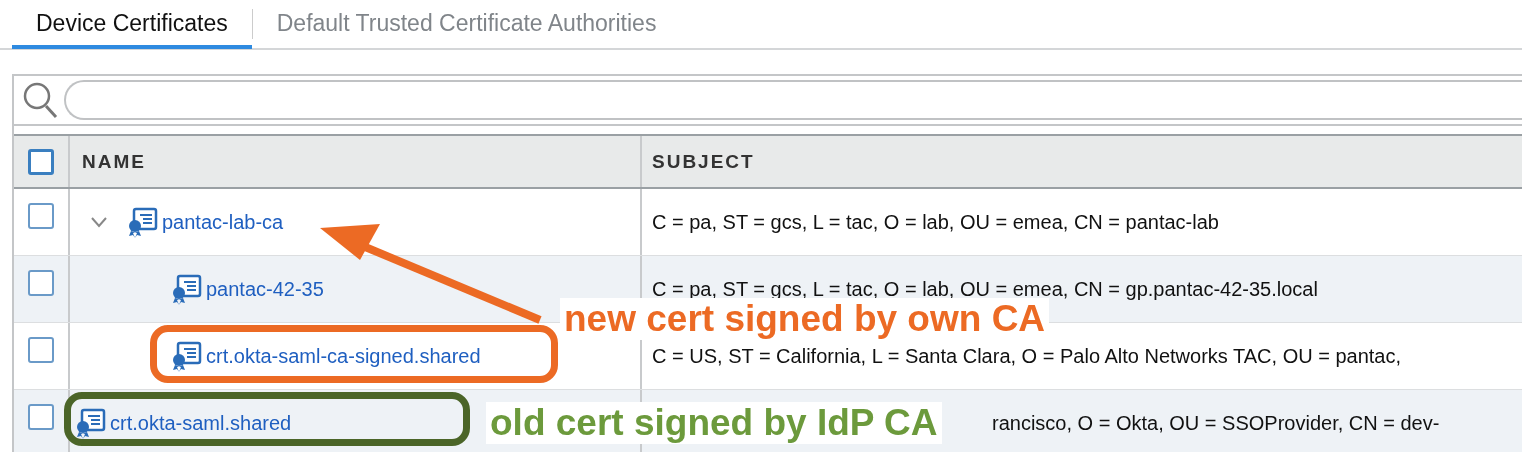 Image resolution: width=1522 pixels, height=452 pixels. I want to click on search-icon, so click(40, 100).